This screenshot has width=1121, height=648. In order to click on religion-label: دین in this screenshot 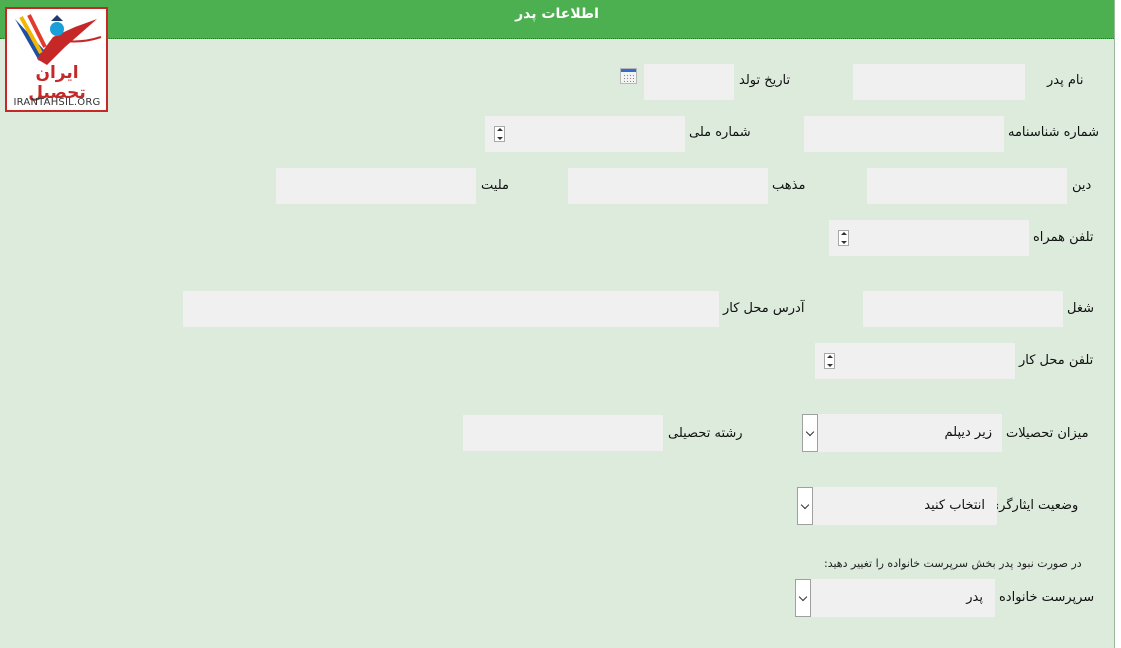, I will do `click(1082, 185)`.